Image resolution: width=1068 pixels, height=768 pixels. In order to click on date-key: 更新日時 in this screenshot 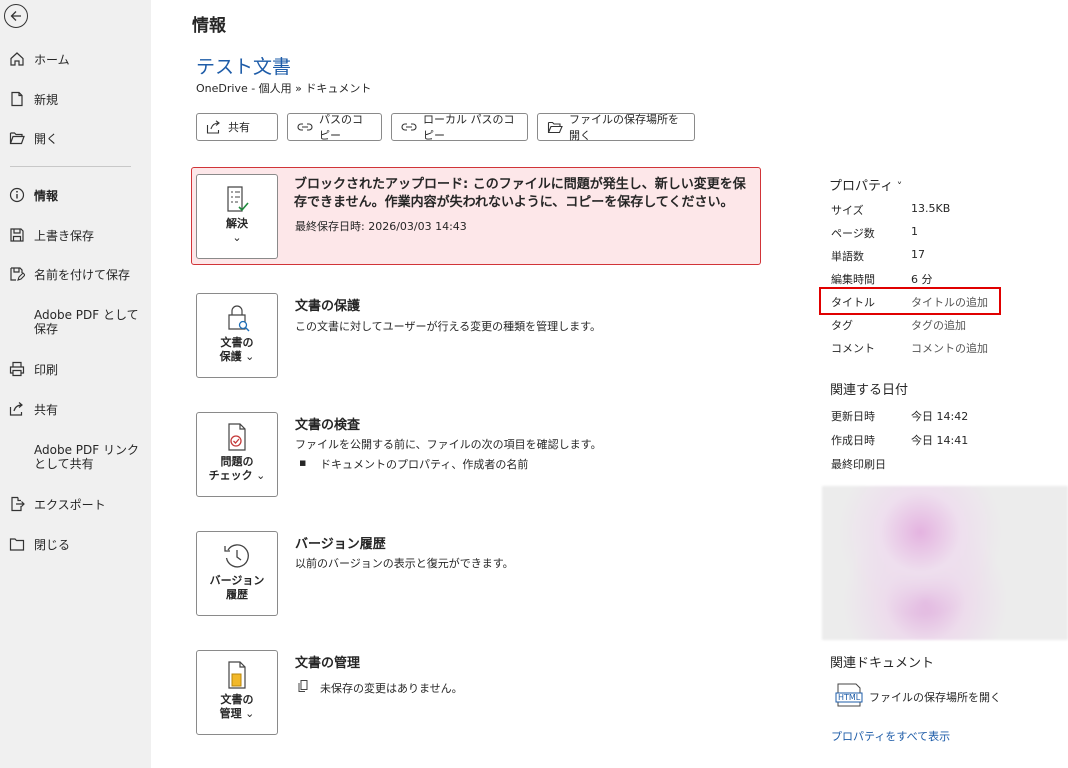, I will do `click(853, 416)`.